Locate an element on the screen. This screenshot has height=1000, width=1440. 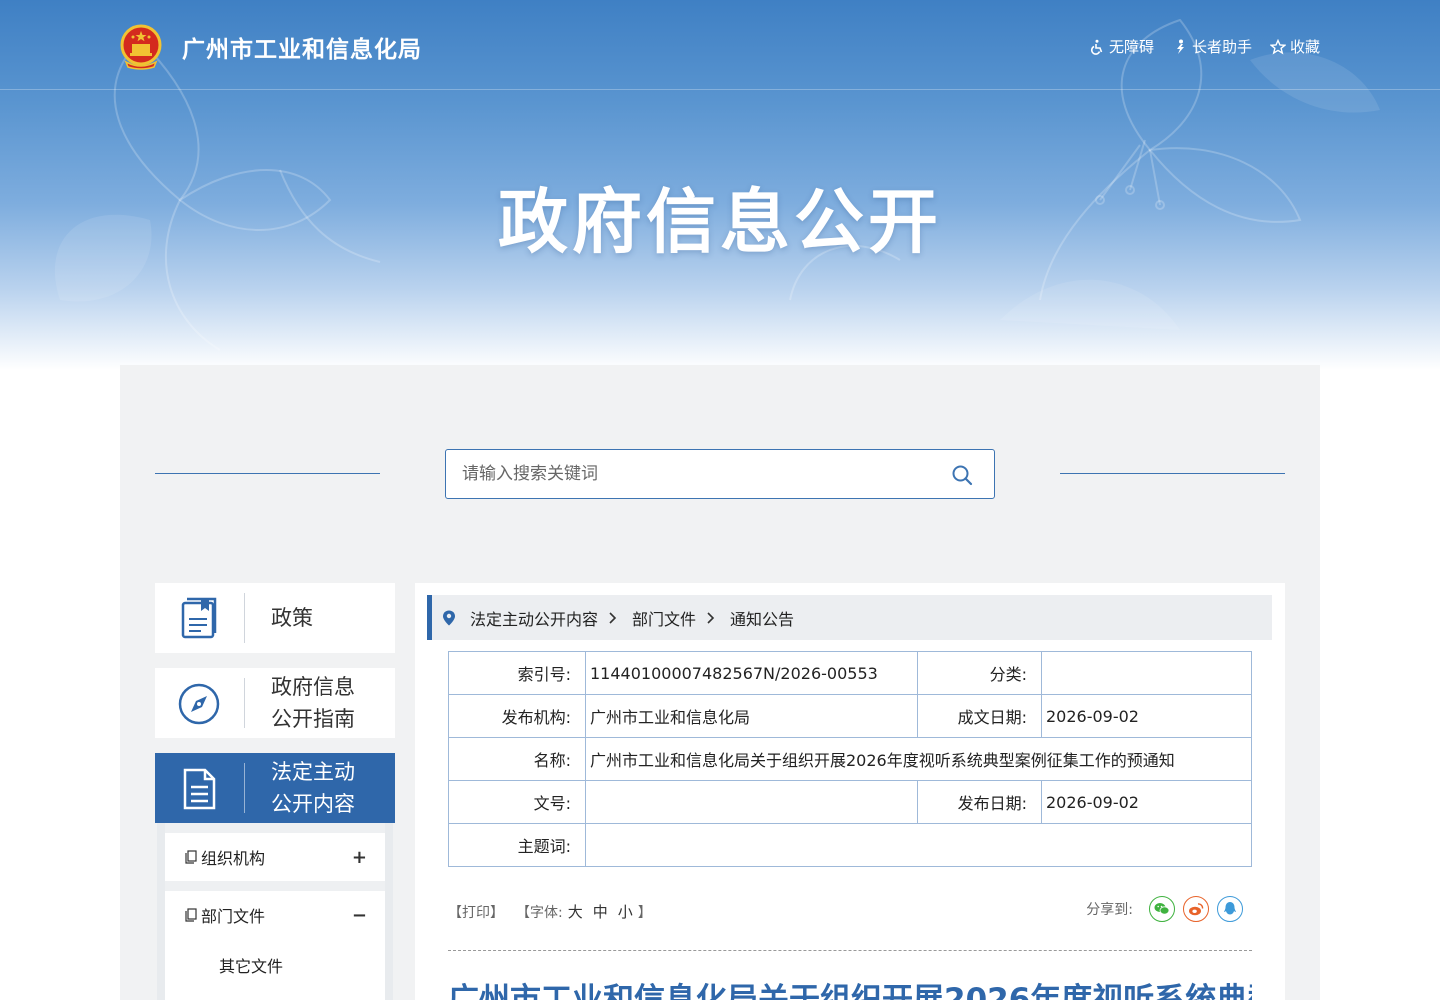
published-date-value: 2026-09-02 is located at coordinates (1146, 802).